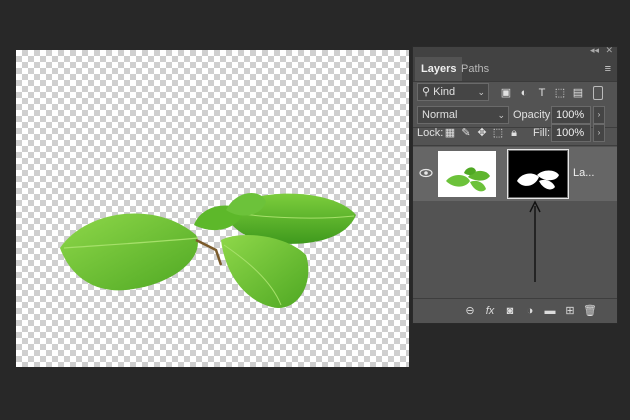 Image resolution: width=630 pixels, height=420 pixels. I want to click on filter-kind-label: Kind, so click(444, 92).